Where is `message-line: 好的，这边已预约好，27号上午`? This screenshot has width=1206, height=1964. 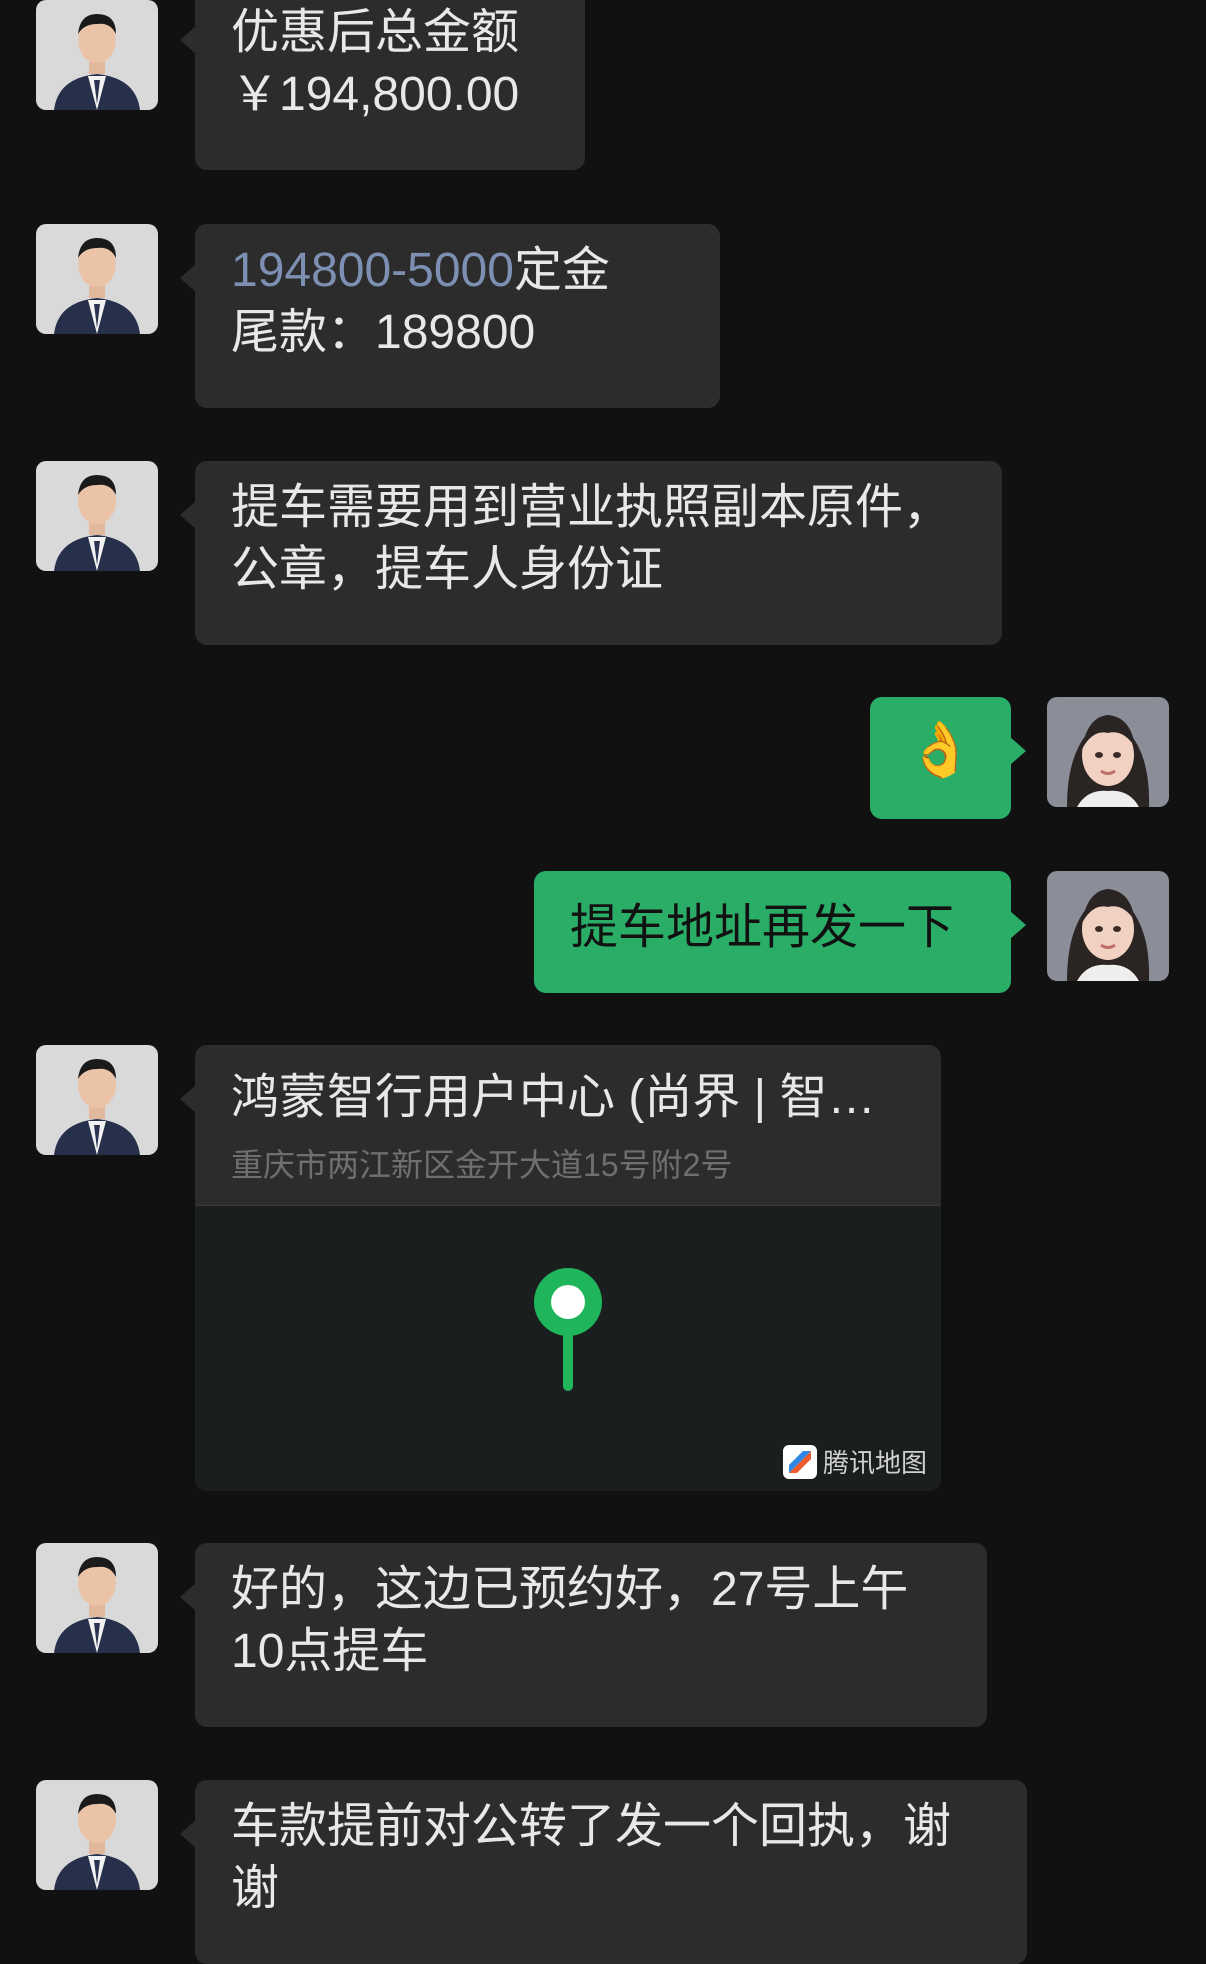 message-line: 好的，这边已预约好，27号上午 is located at coordinates (570, 1589).